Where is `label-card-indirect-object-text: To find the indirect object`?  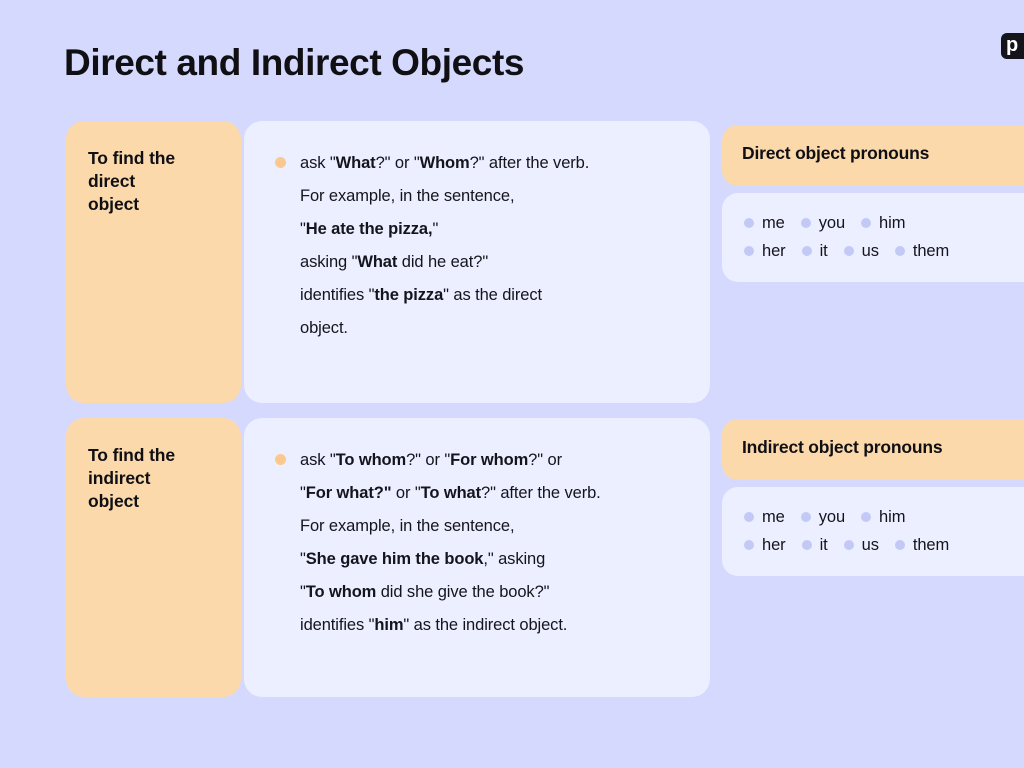
label-card-indirect-object-text: To find the indirect object is located at coordinates (132, 478).